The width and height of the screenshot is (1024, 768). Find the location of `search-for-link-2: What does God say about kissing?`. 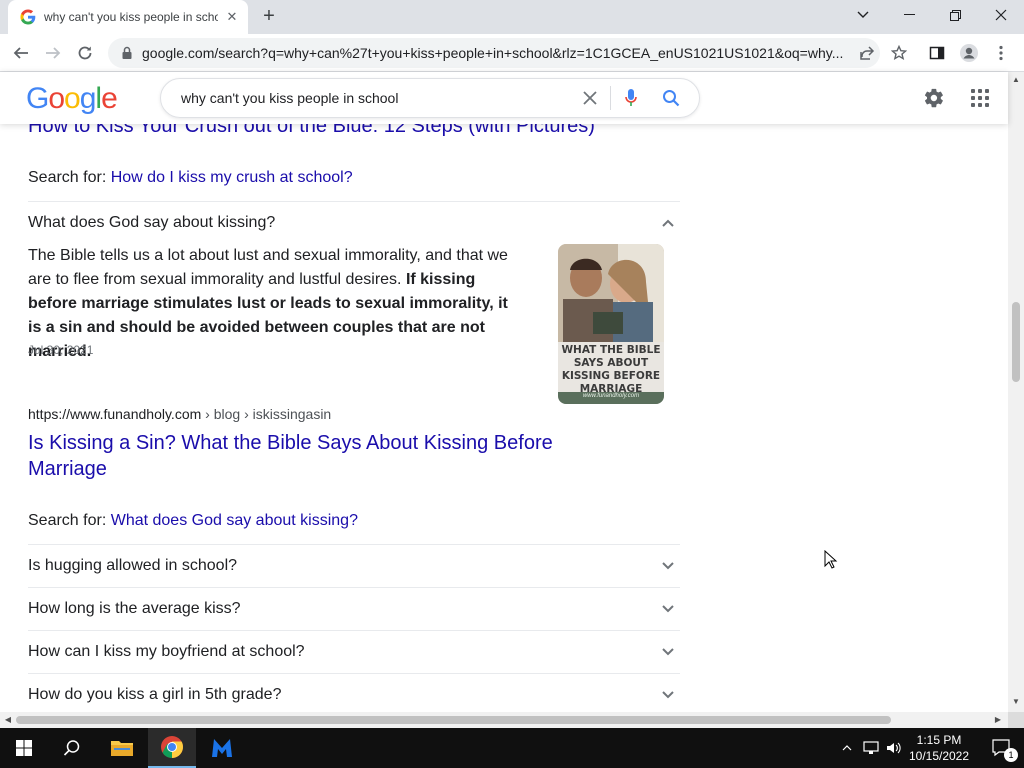

search-for-link-2: What does God say about kissing? is located at coordinates (234, 520).